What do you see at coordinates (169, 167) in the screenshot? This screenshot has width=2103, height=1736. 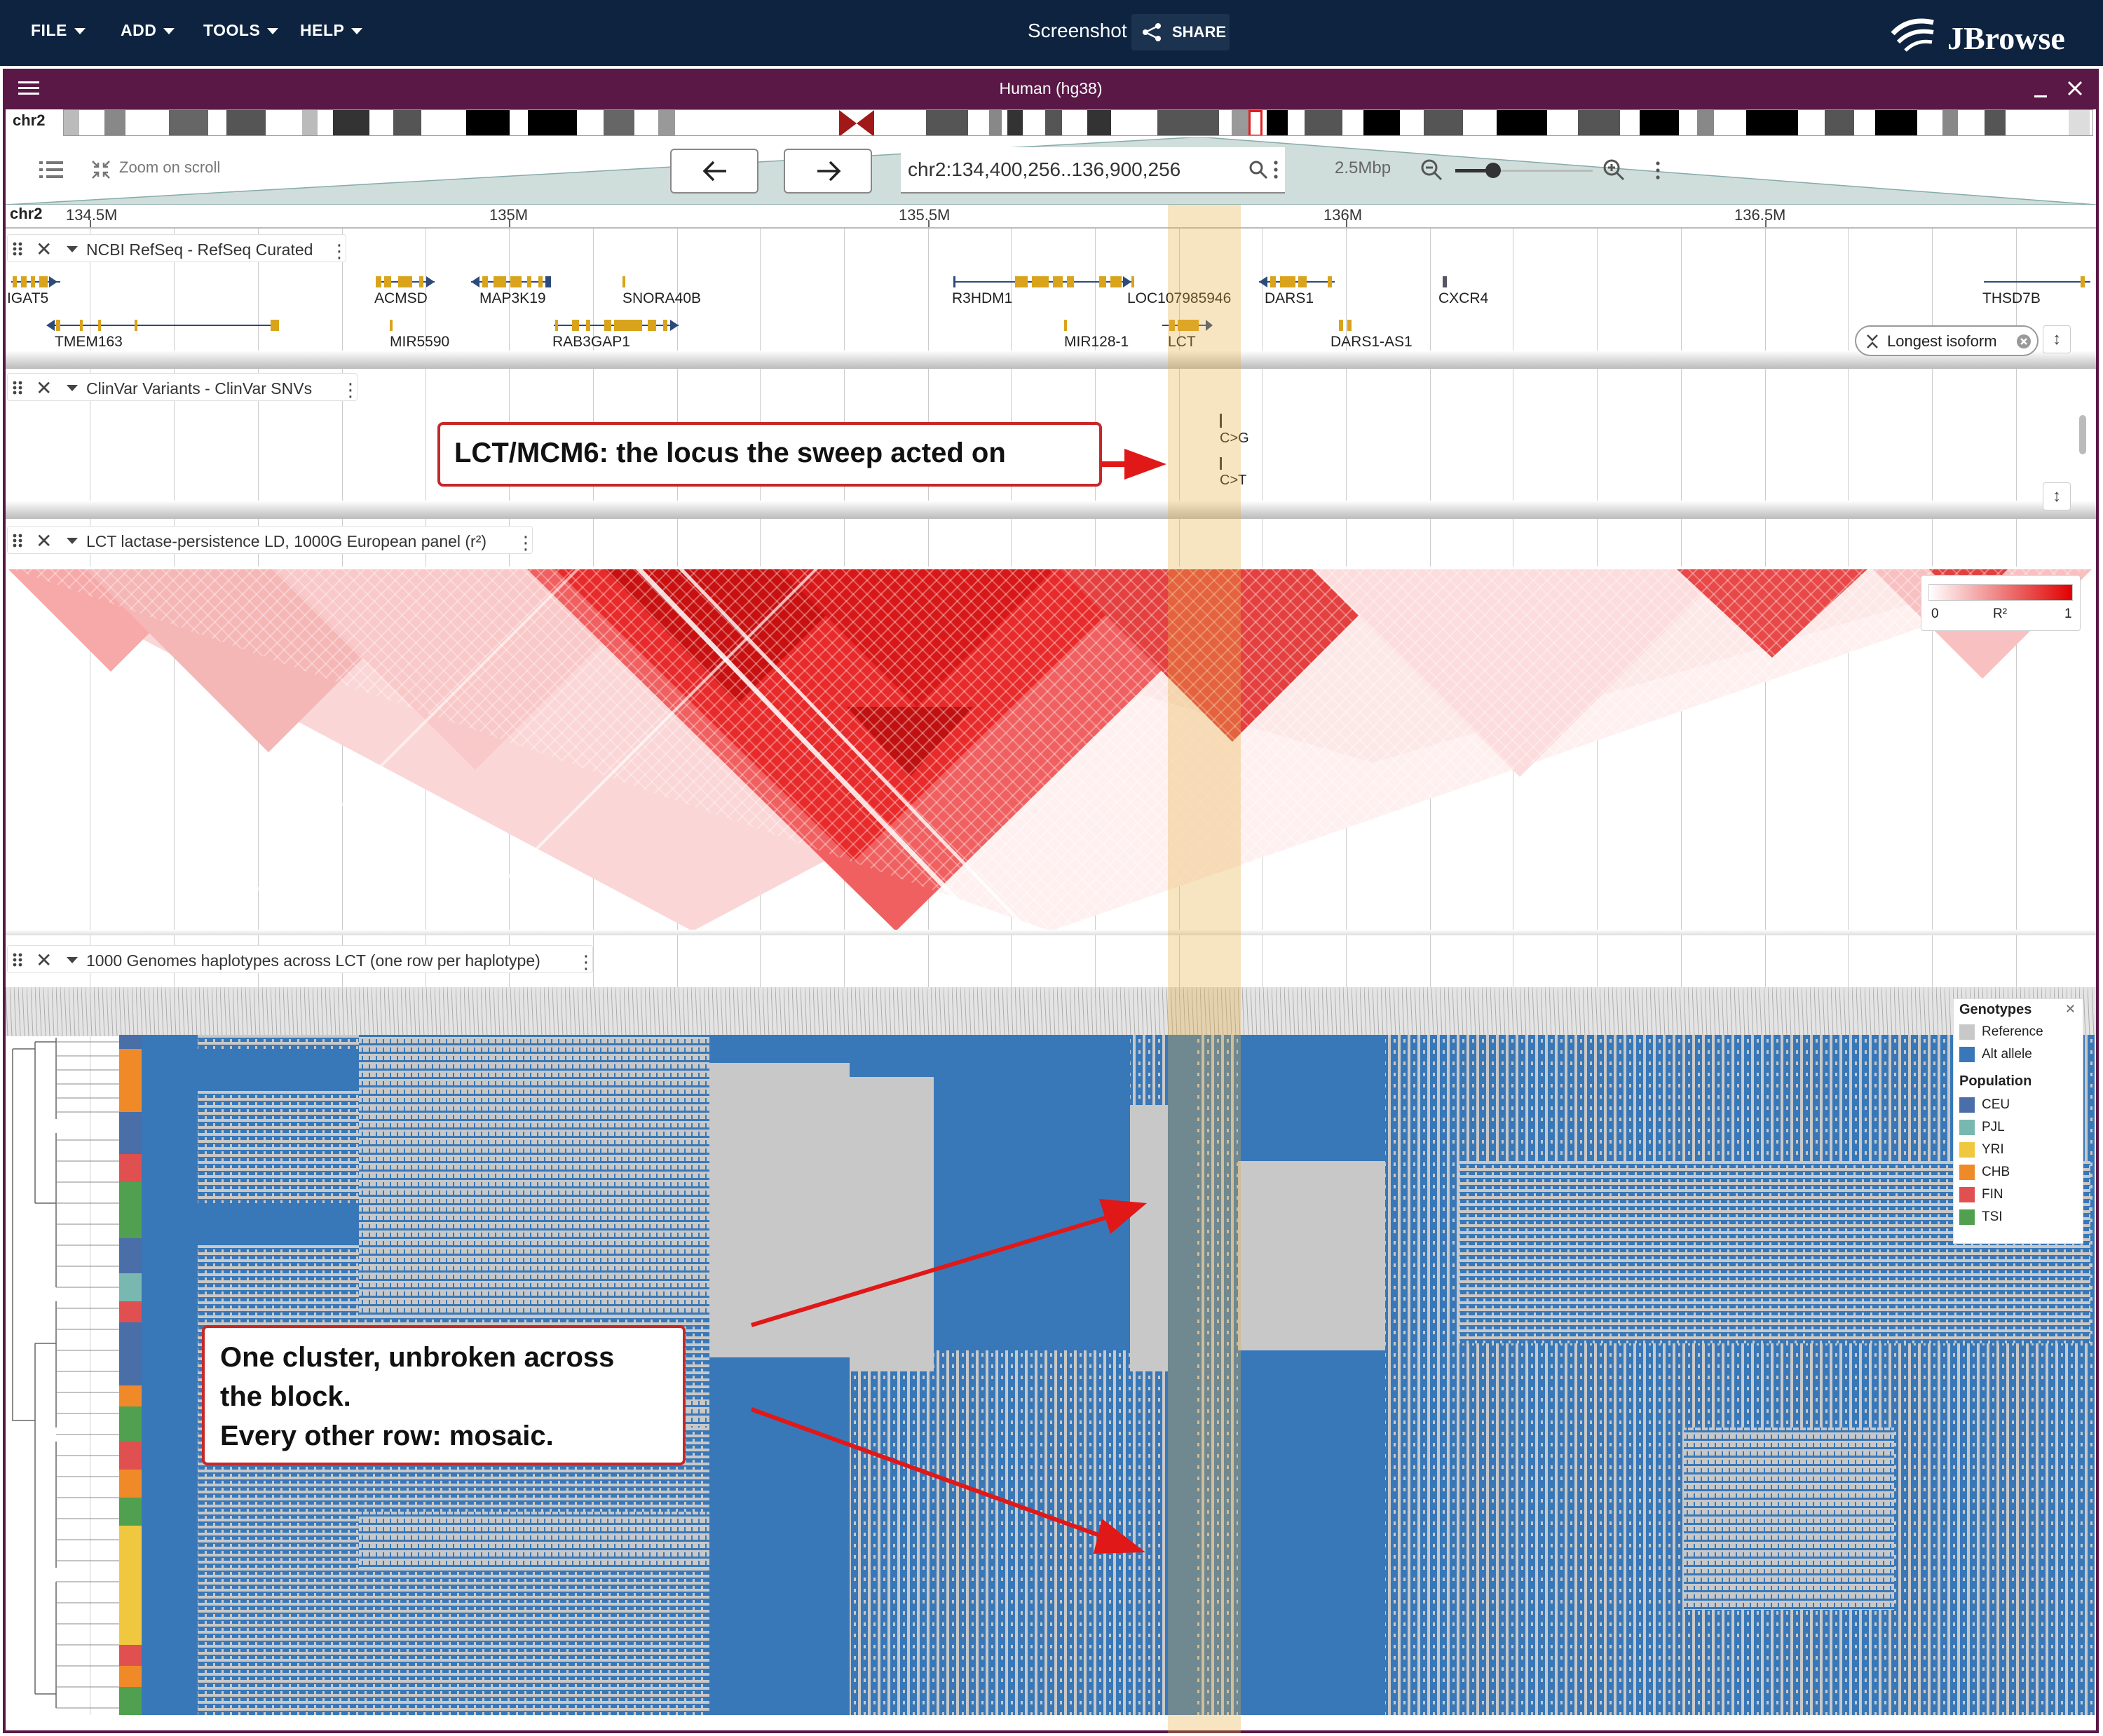 I see `zoom-on-scroll-toggle: Zoom on scroll` at bounding box center [169, 167].